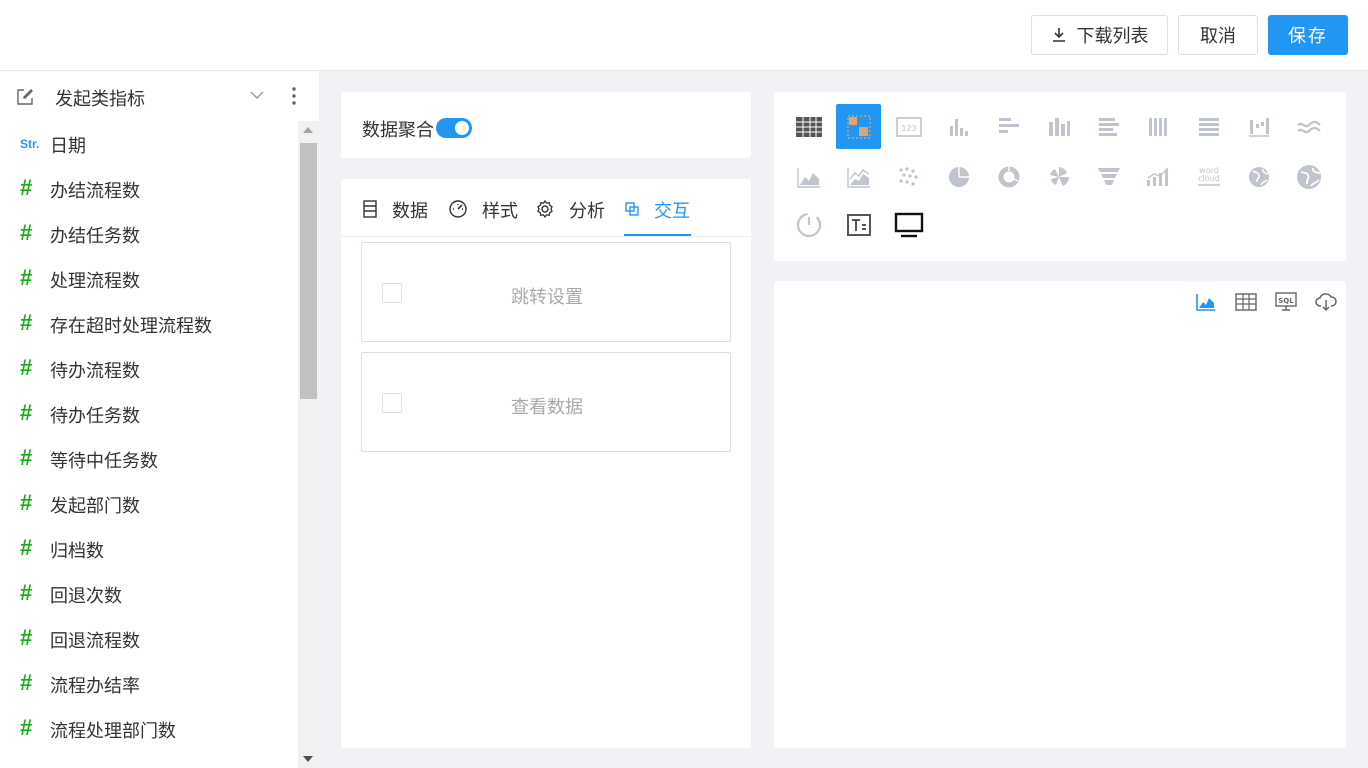  Describe the element at coordinates (1246, 302) in the screenshot. I see `preview-table-button` at that location.